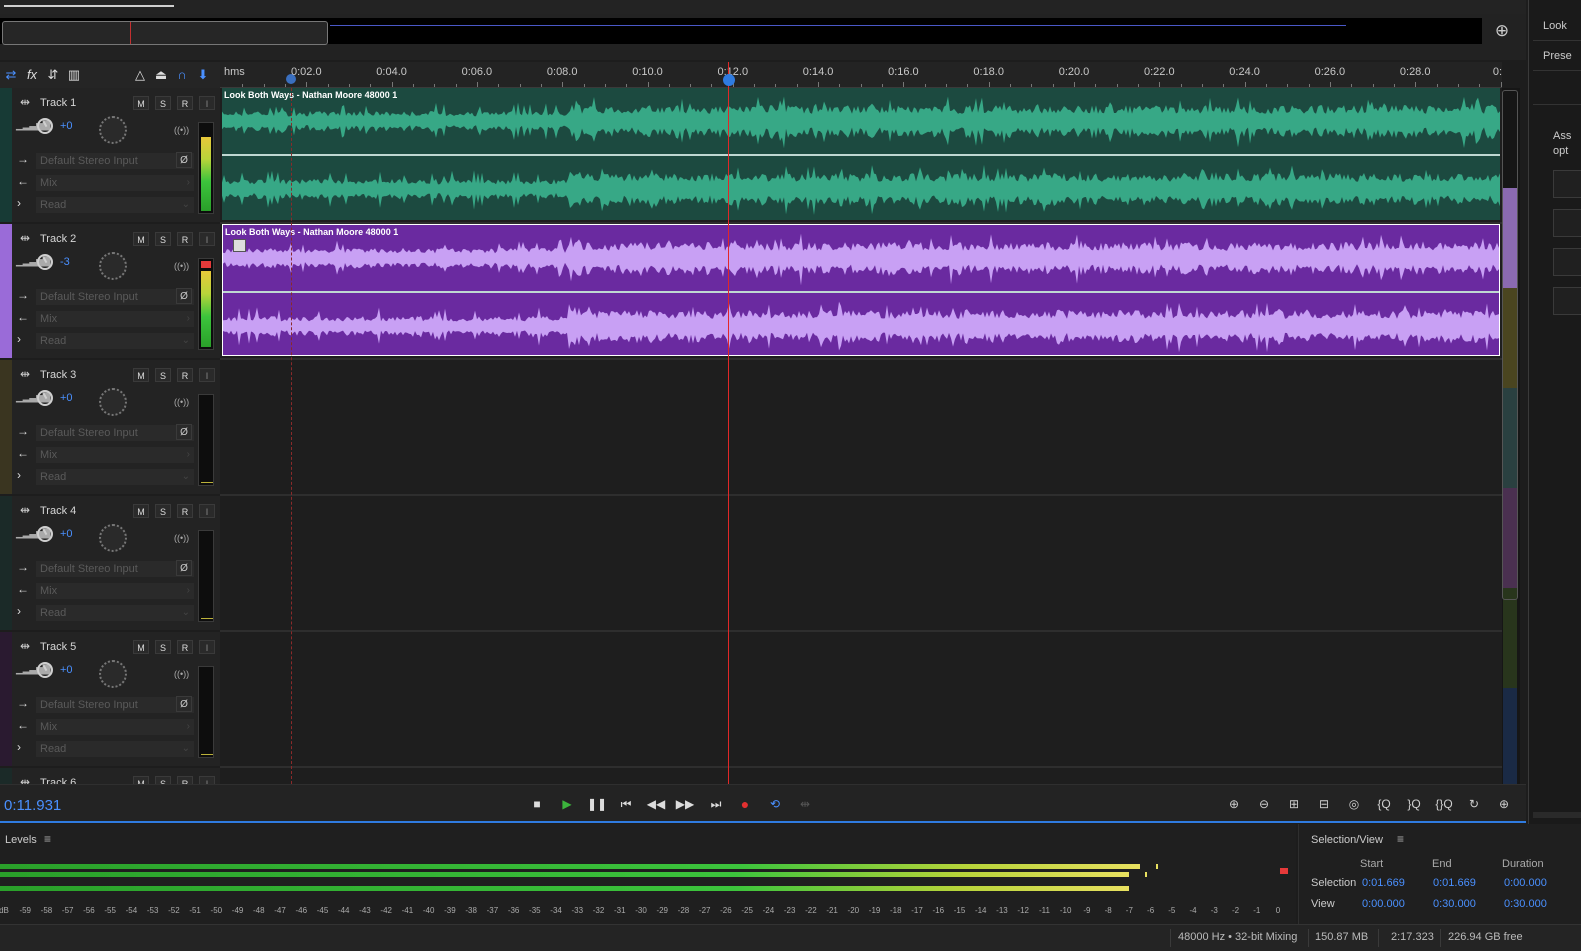 This screenshot has height=951, width=1581. Describe the element at coordinates (58, 239) in the screenshot. I see `track-name: Track 2` at that location.